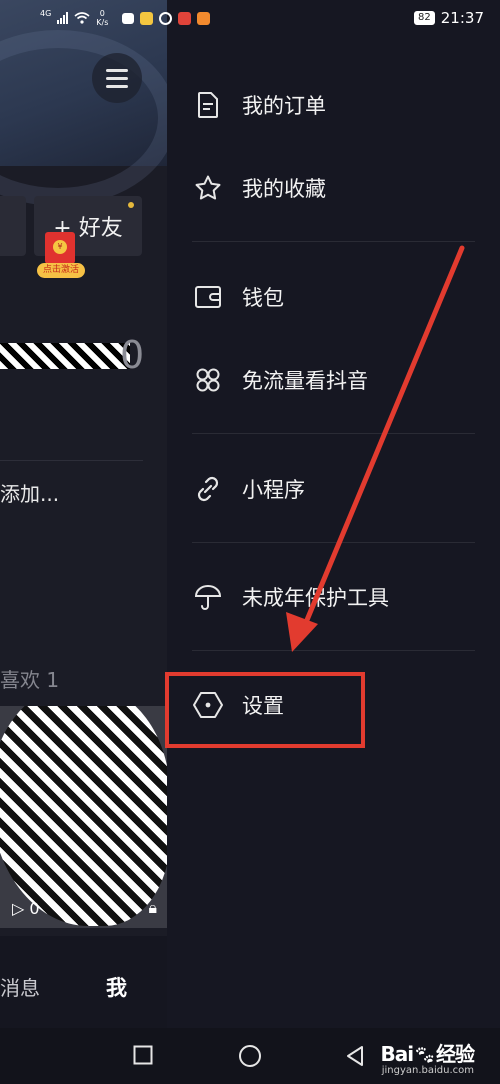  What do you see at coordinates (284, 189) in the screenshot?
I see `drawer-item-label: 我的收藏` at bounding box center [284, 189].